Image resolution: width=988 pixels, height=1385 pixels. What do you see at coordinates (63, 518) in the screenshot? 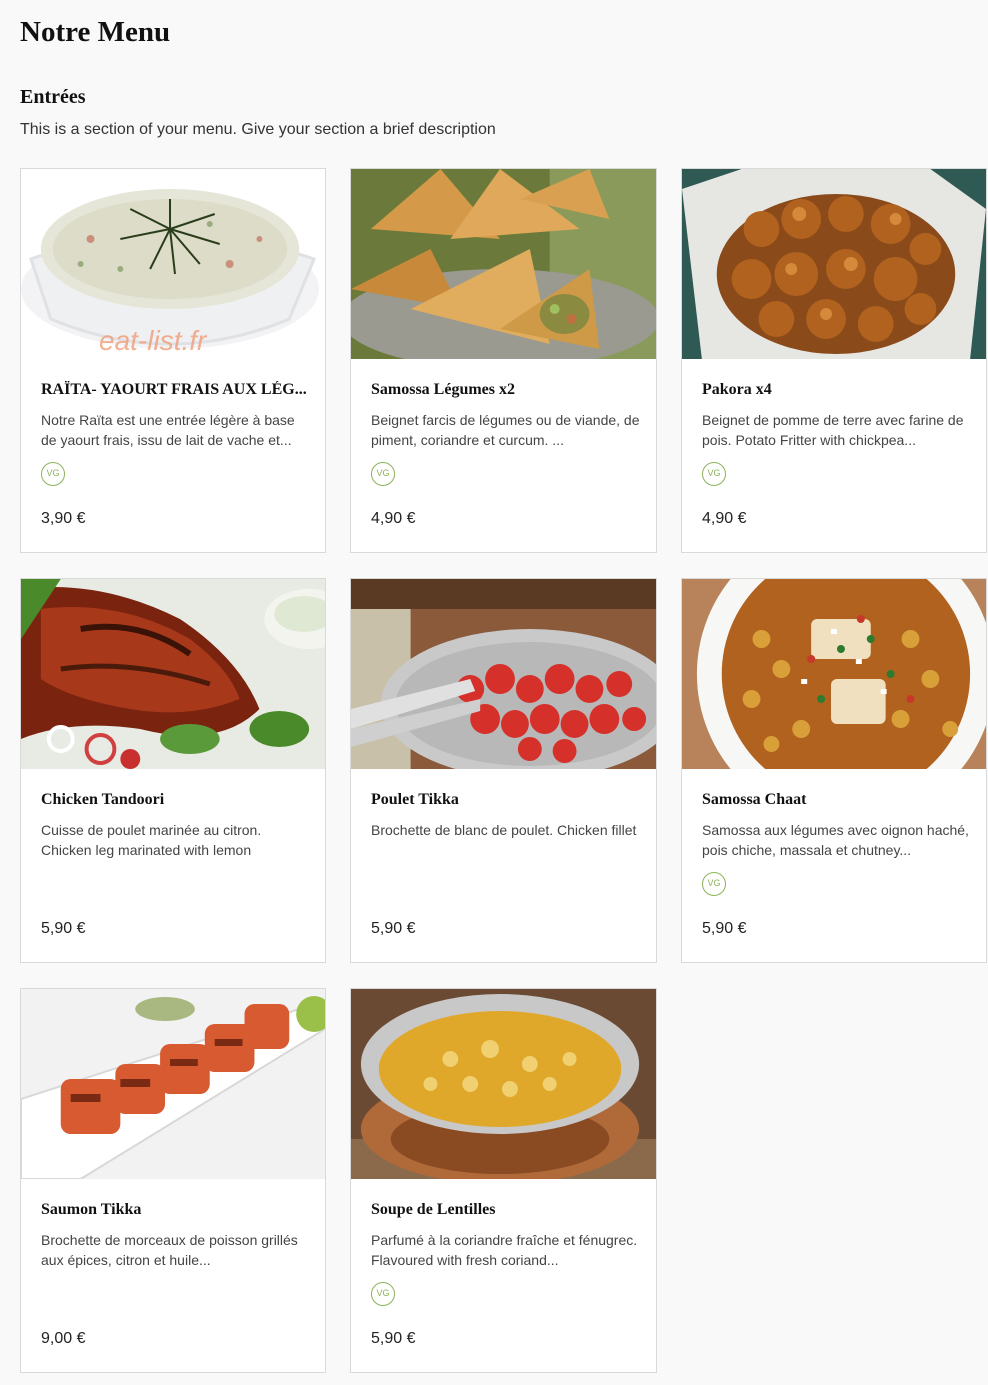
I see `menu-item-price: 3,90 €` at bounding box center [63, 518].